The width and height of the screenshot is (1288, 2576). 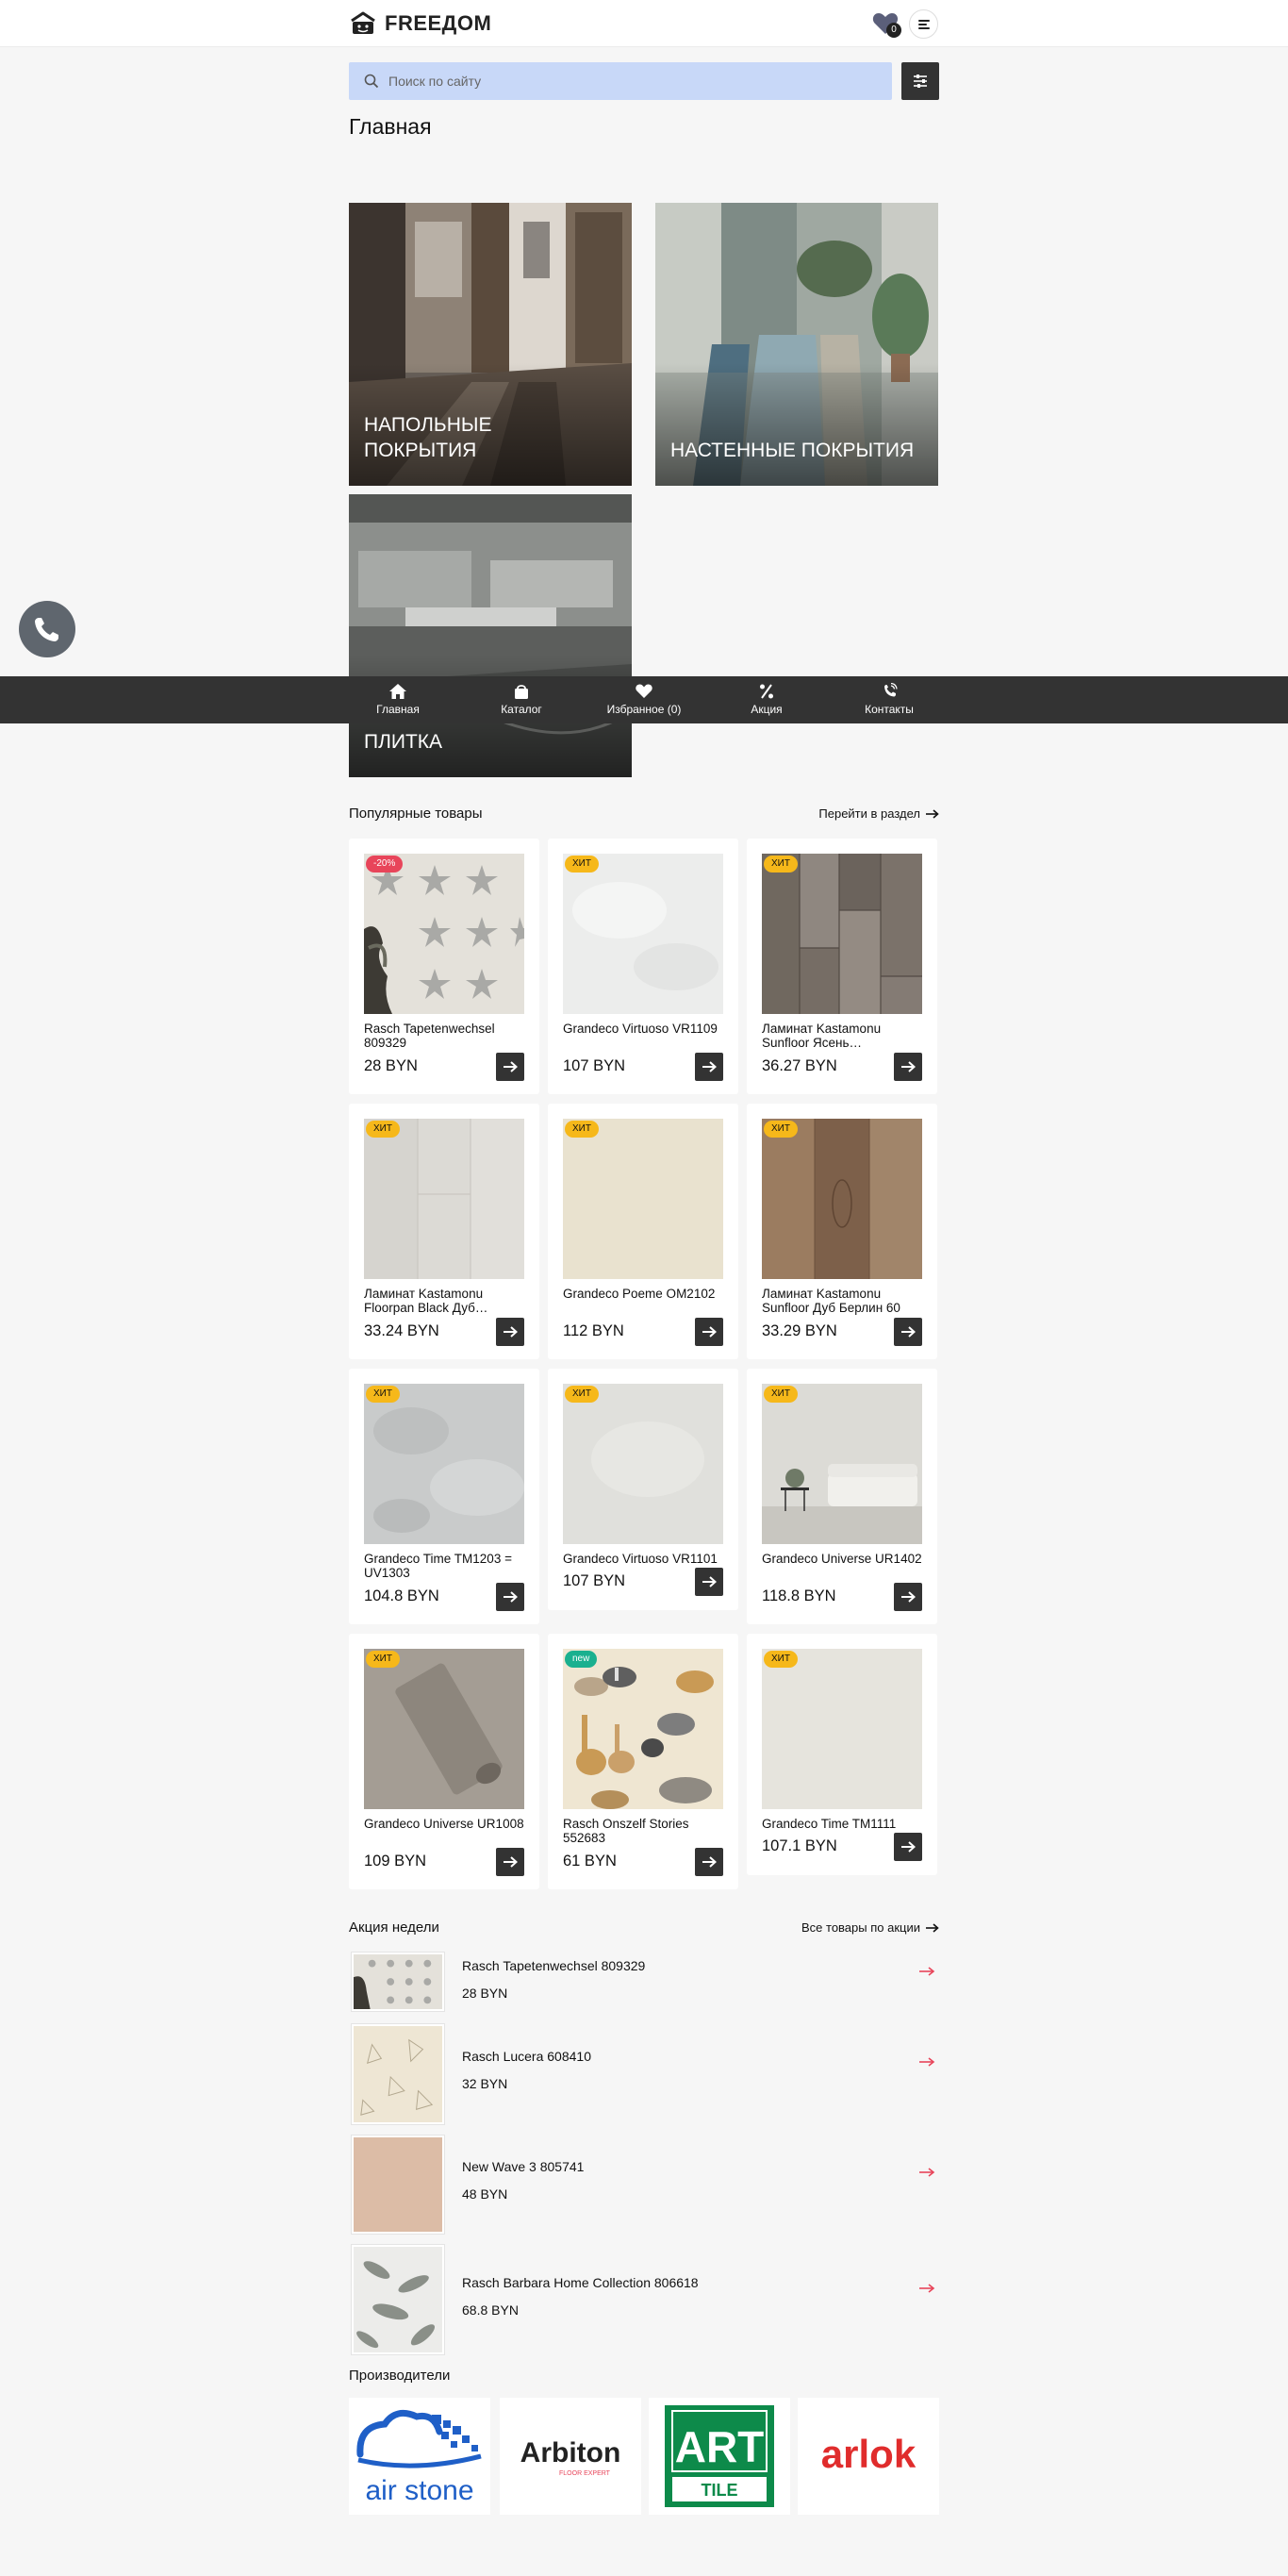 I want to click on nav-home: Главная, so click(x=398, y=699).